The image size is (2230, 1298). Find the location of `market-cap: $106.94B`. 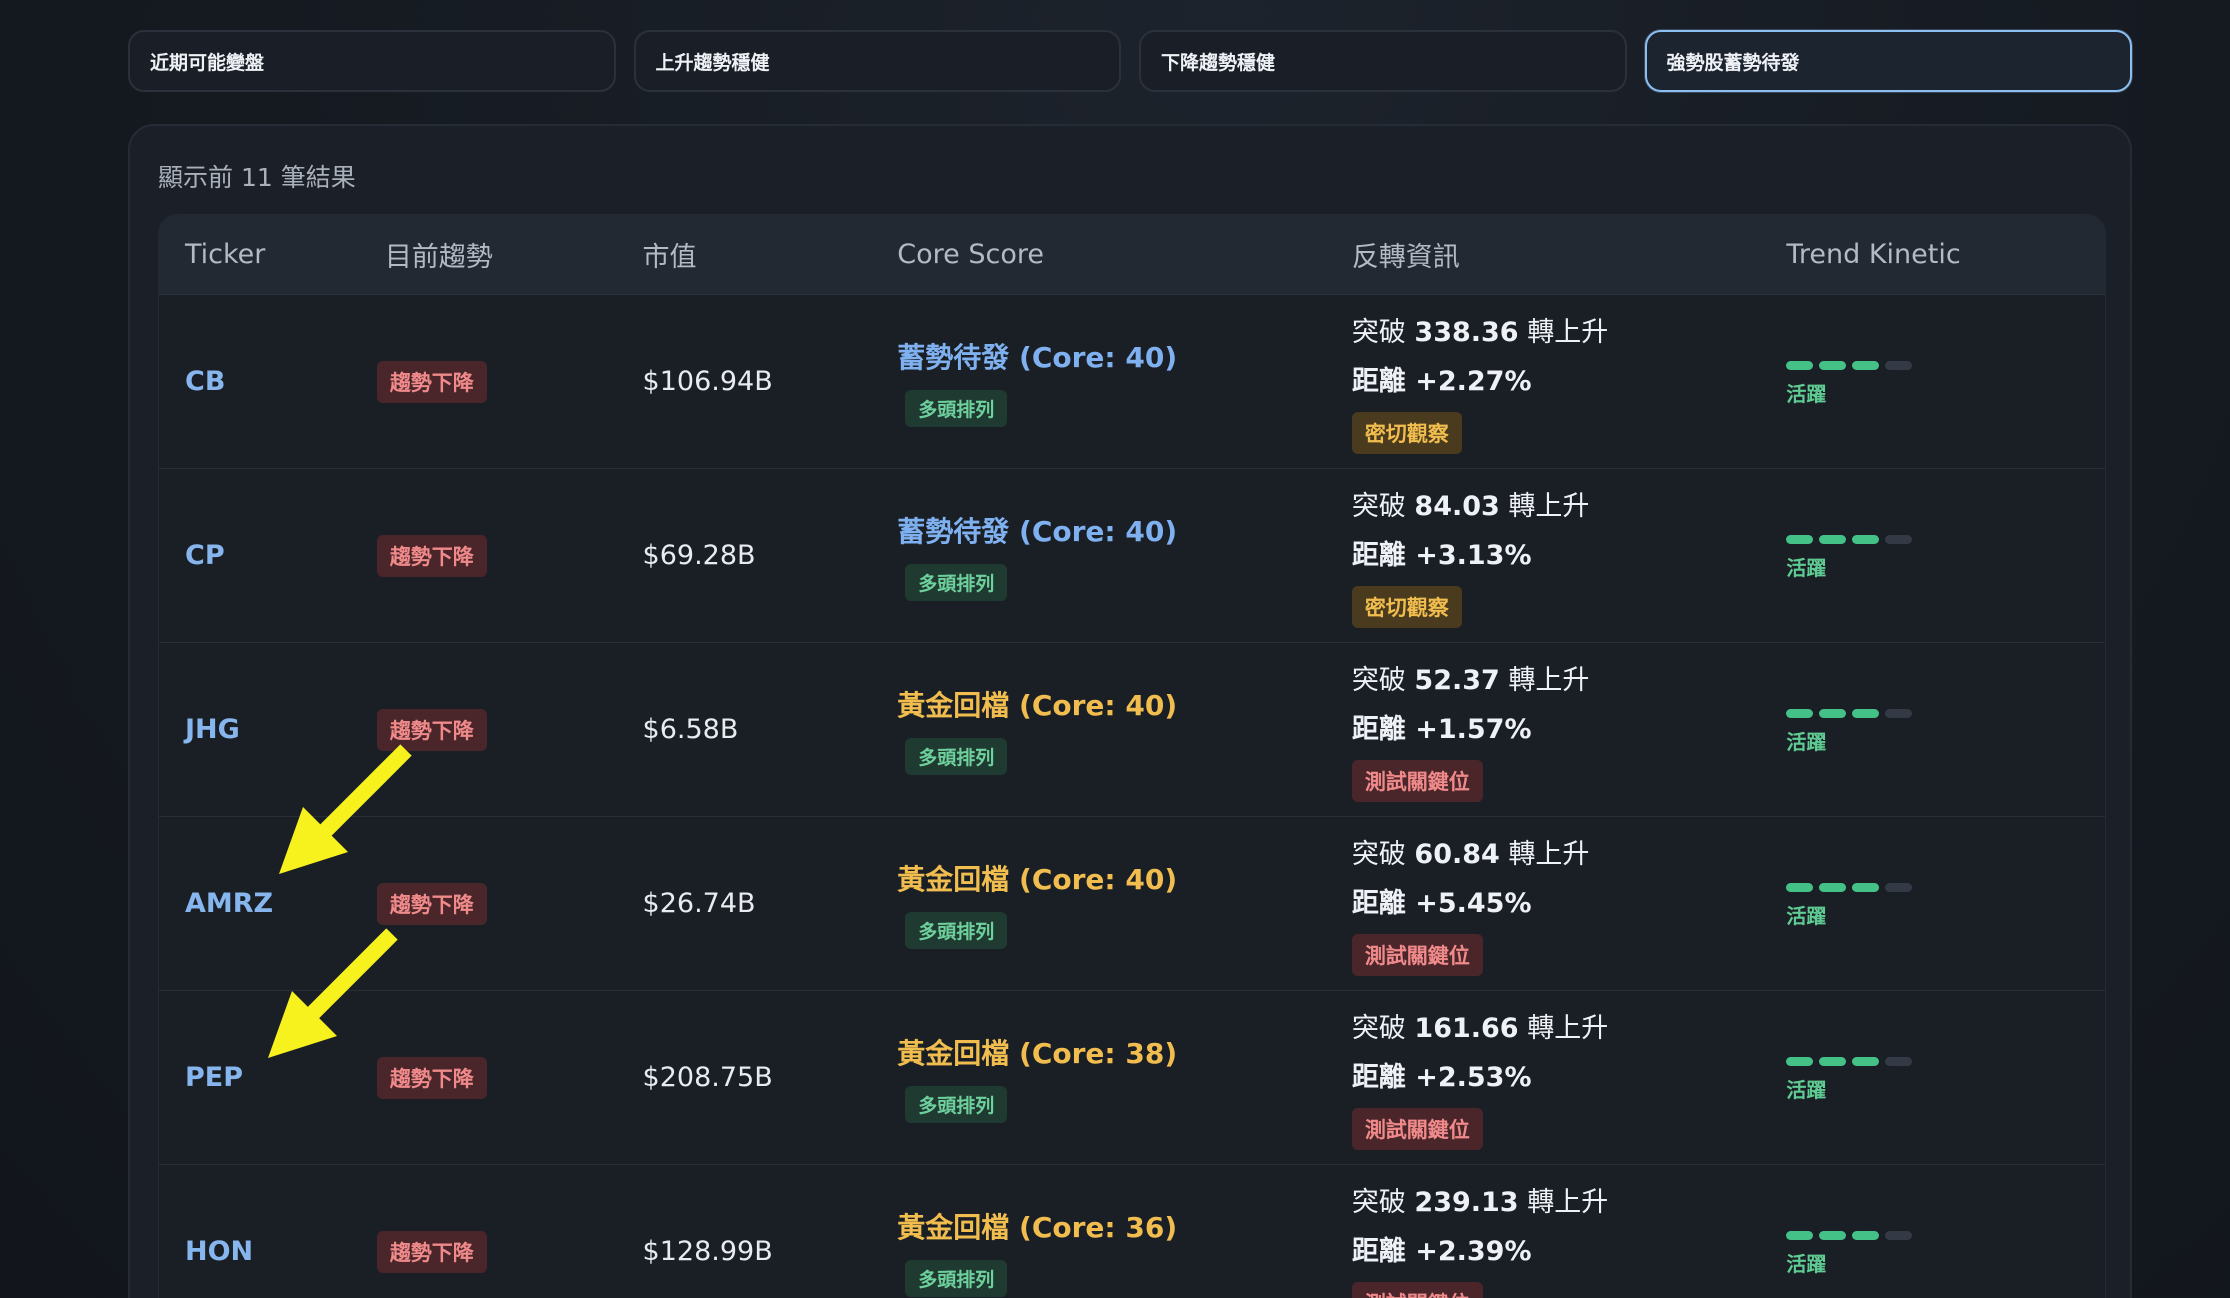

market-cap: $106.94B is located at coordinates (707, 381).